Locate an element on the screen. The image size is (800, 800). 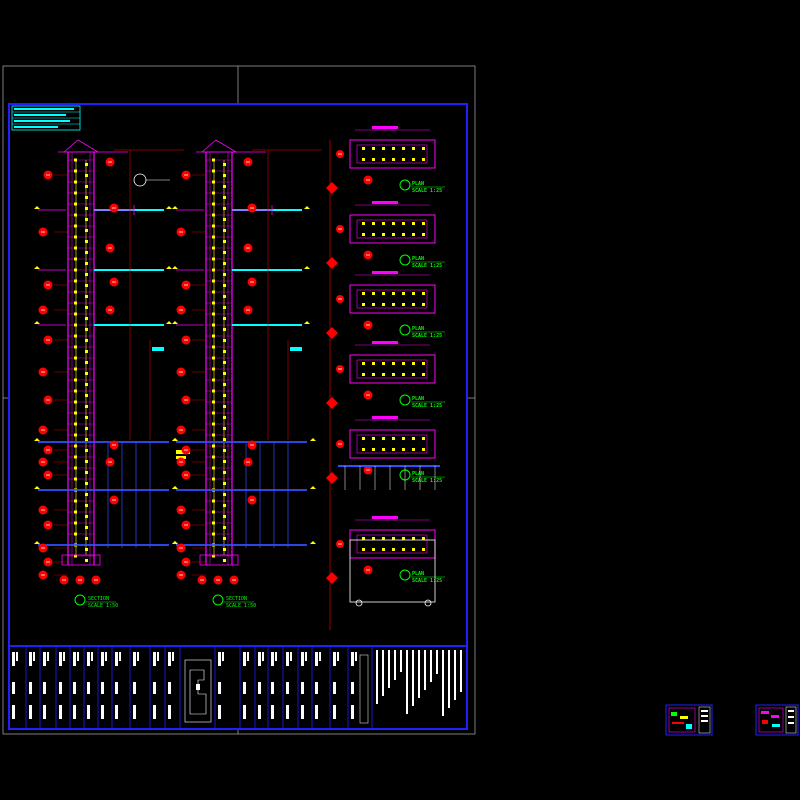
dimension-tag is located at coordinates (158, 349).